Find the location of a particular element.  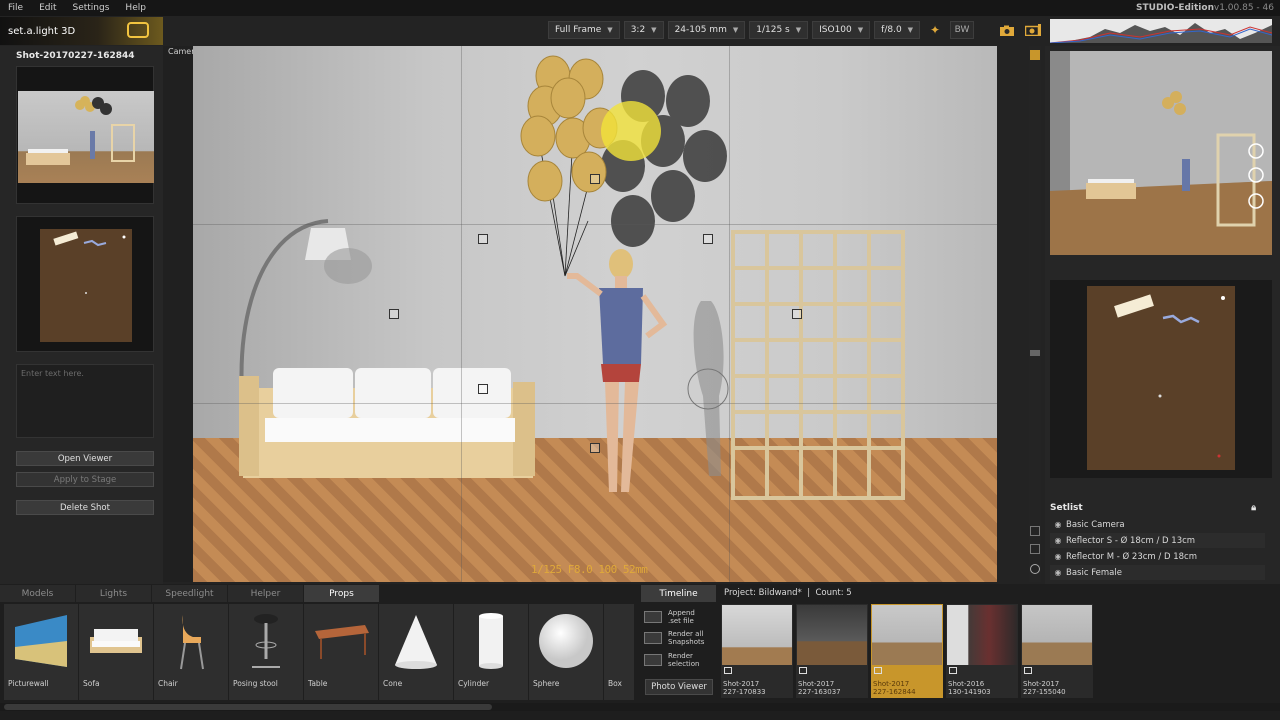

render-selection-button: Render selection is located at coordinates (679, 659).